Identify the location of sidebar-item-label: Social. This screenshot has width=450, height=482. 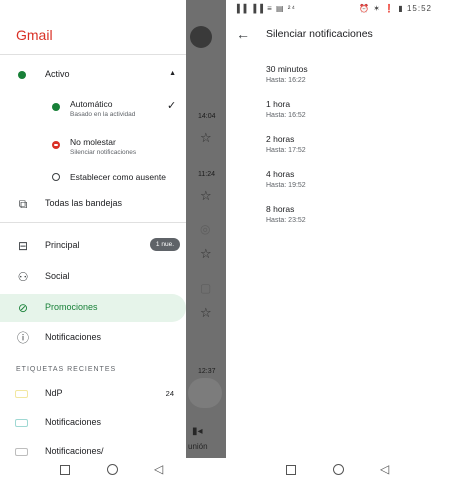
(57, 276).